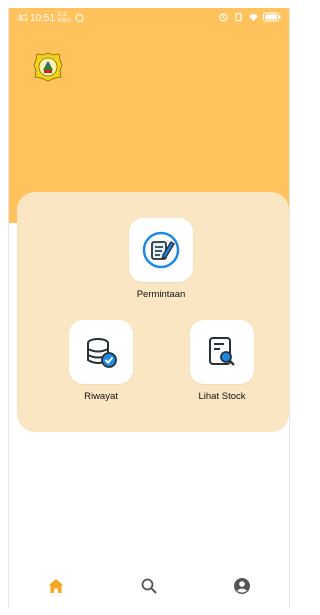  I want to click on menu-label-riwayat: Riwayat, so click(101, 396).